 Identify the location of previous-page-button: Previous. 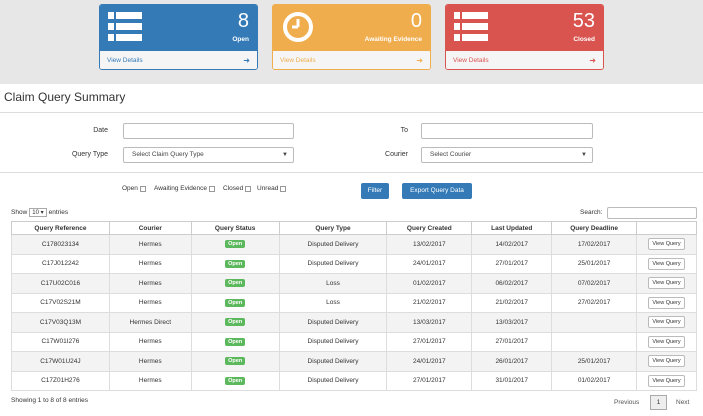
(626, 402).